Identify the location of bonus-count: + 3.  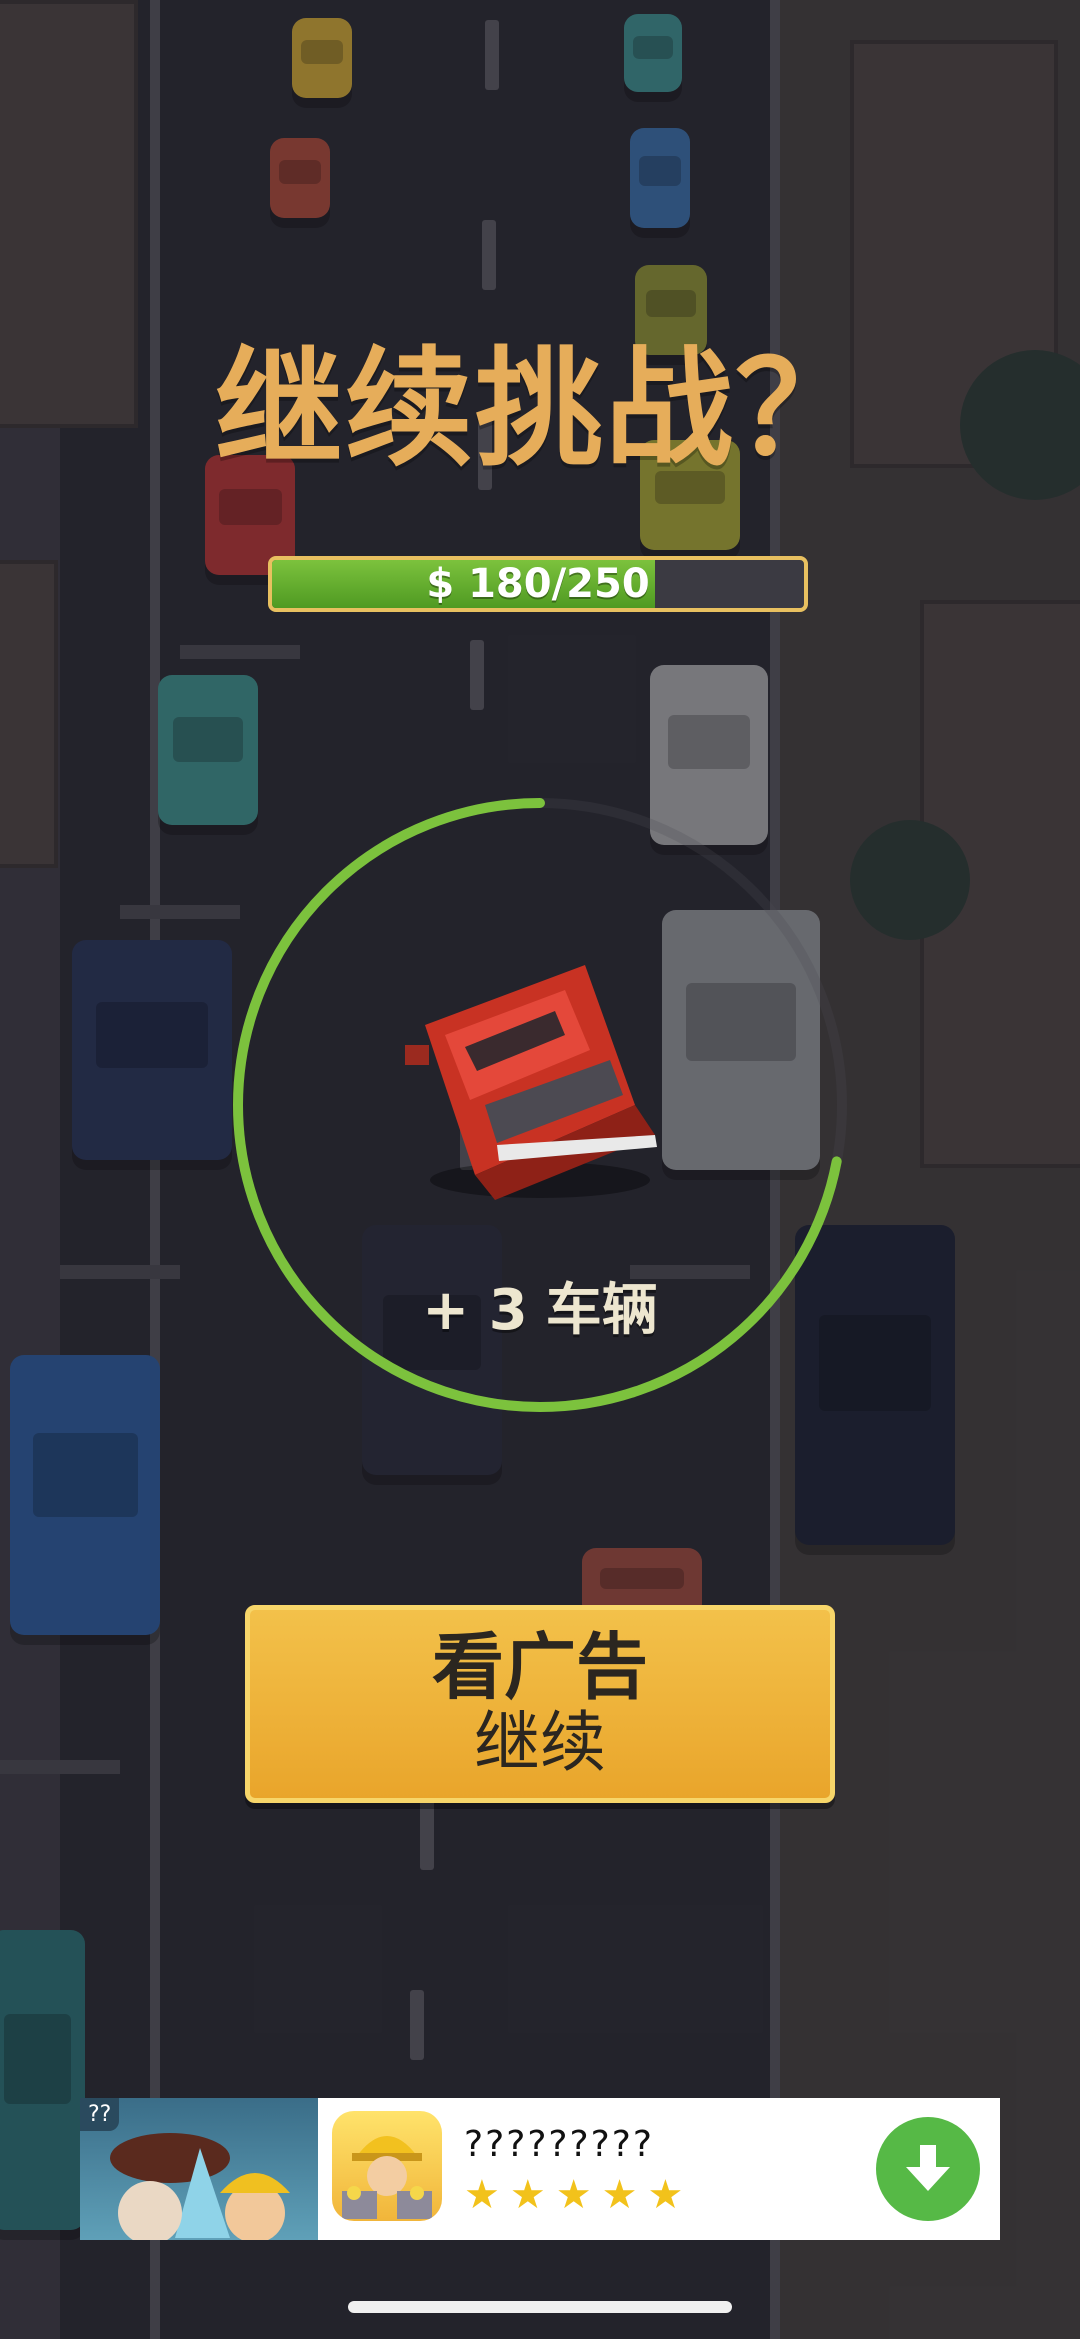
(475, 1310).